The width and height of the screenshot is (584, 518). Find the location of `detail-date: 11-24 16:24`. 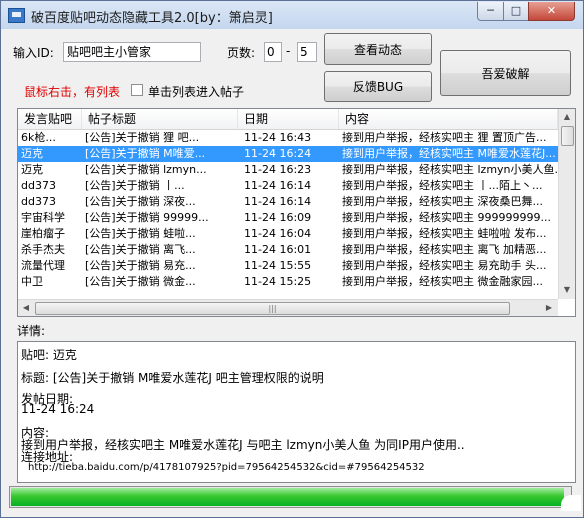

detail-date: 11-24 16:24 is located at coordinates (58, 409).